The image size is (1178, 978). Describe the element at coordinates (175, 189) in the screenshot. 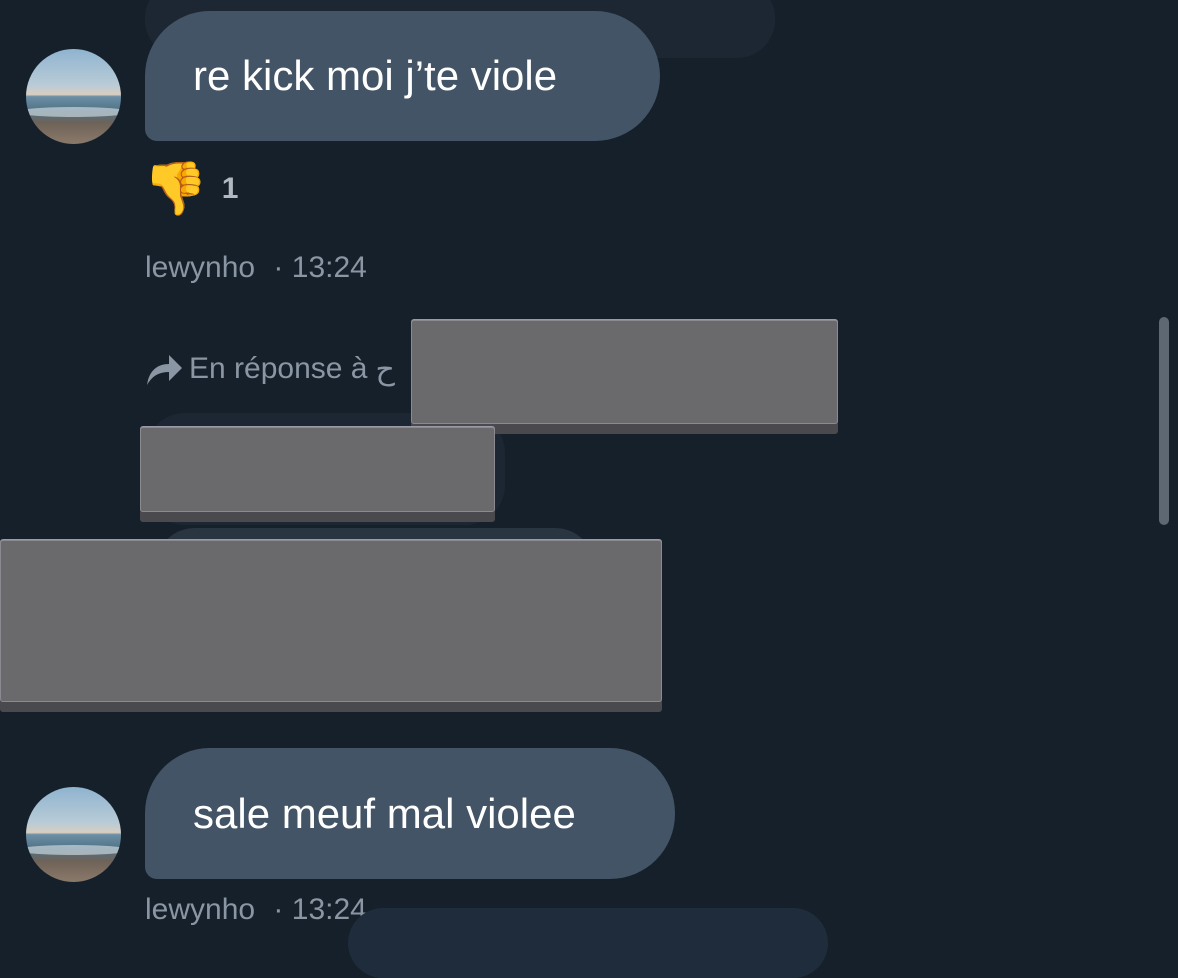

I see `thumbs-down-icon: 👎` at that location.